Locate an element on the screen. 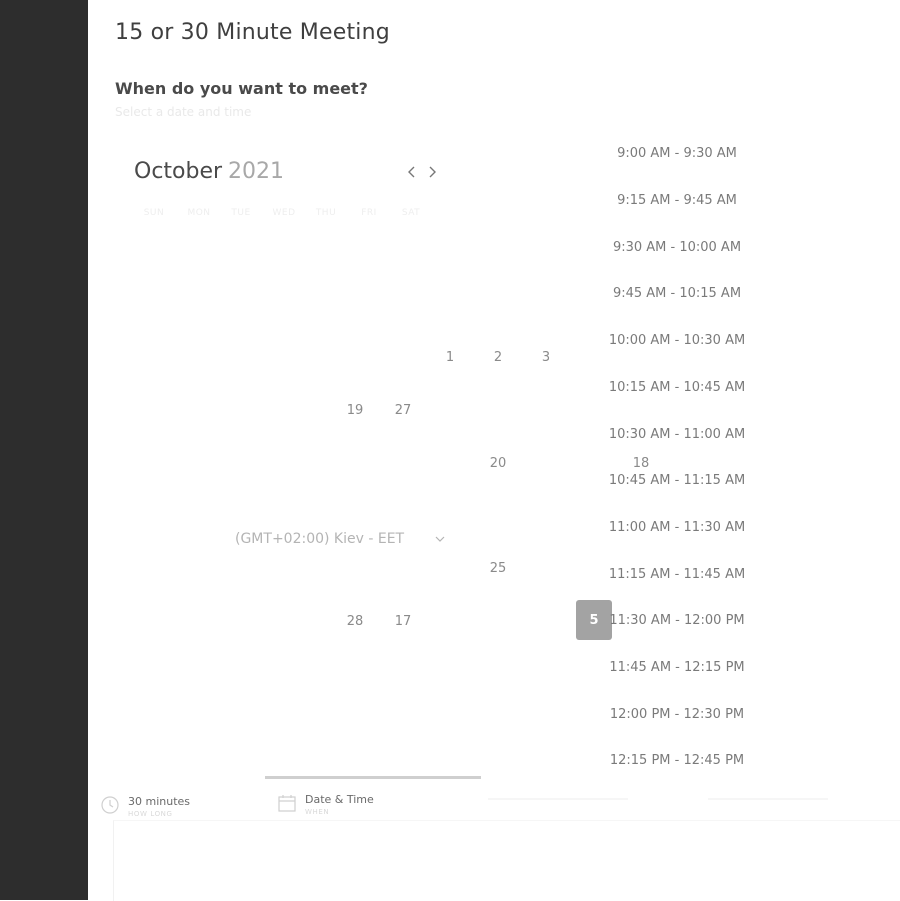  page-title: 15 or 30 Minute Meeting is located at coordinates (252, 32).